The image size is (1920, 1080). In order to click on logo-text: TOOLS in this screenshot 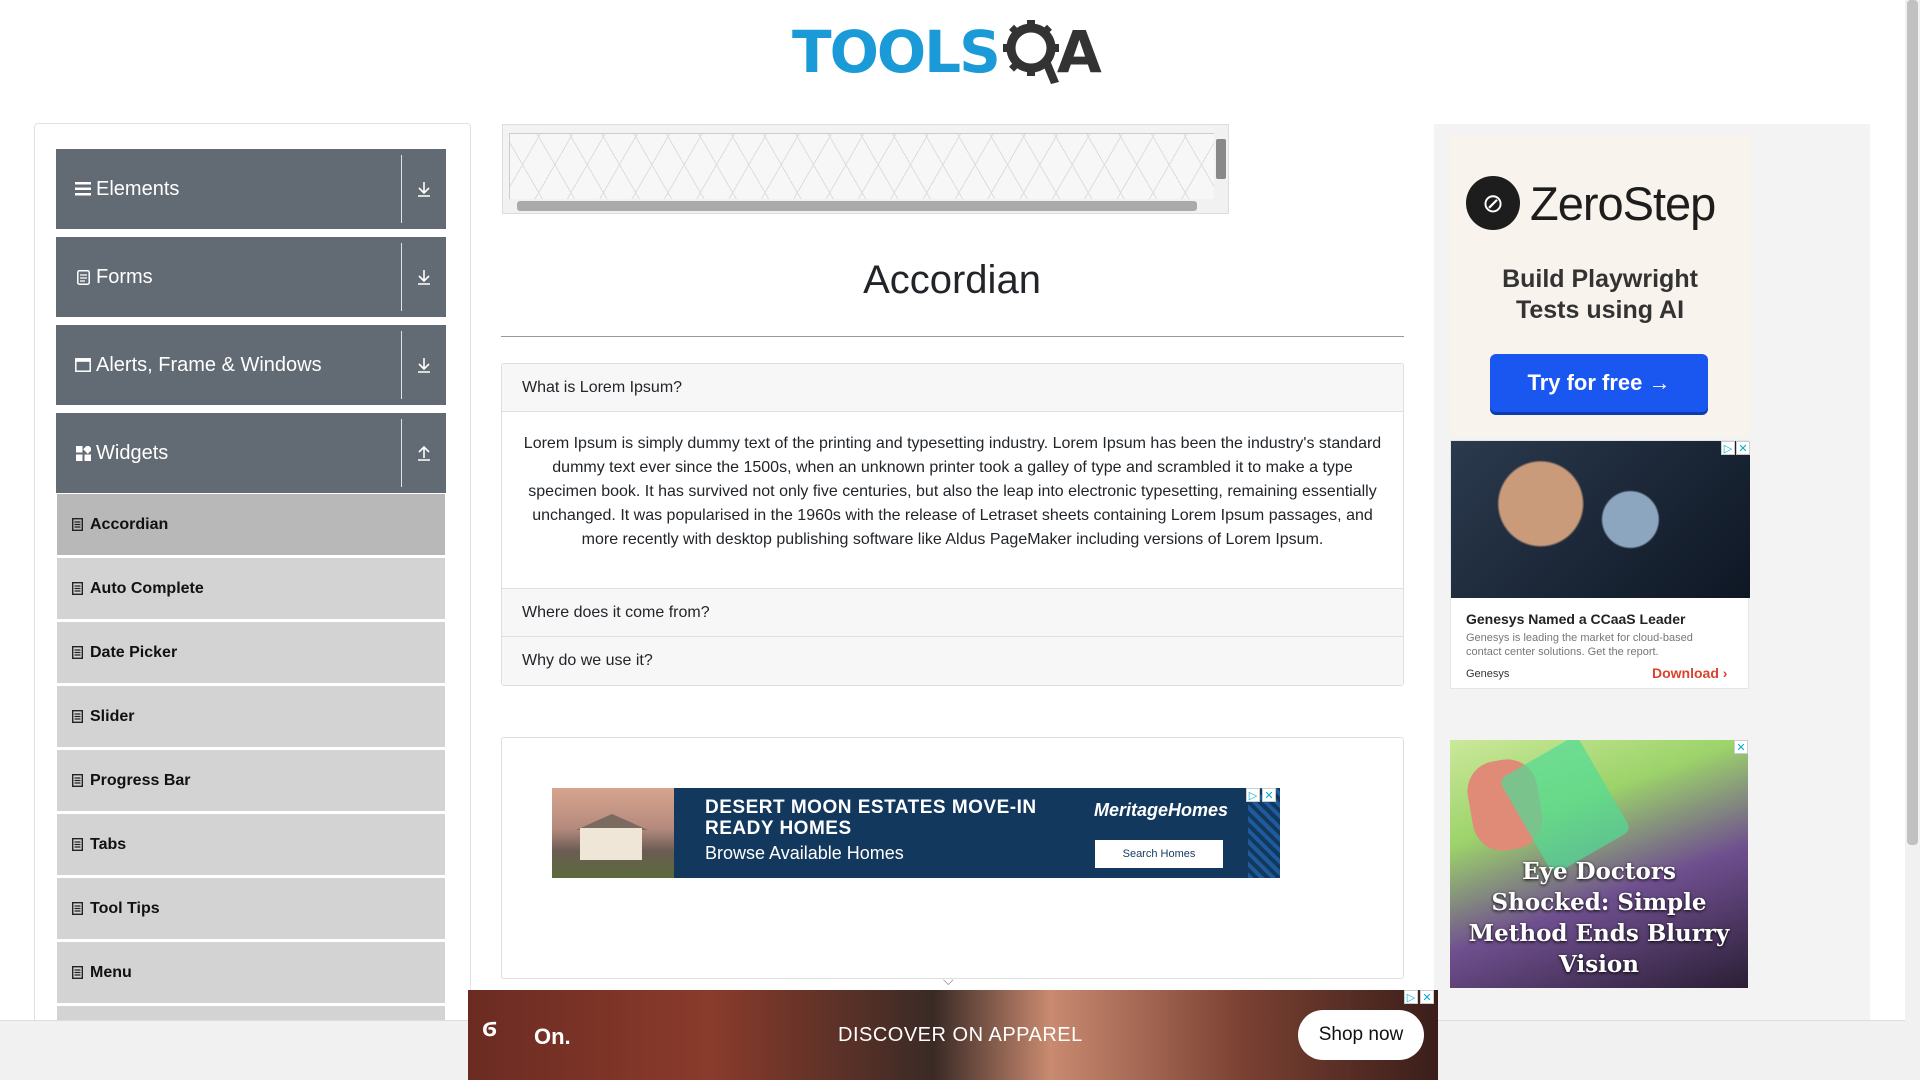, I will do `click(896, 52)`.